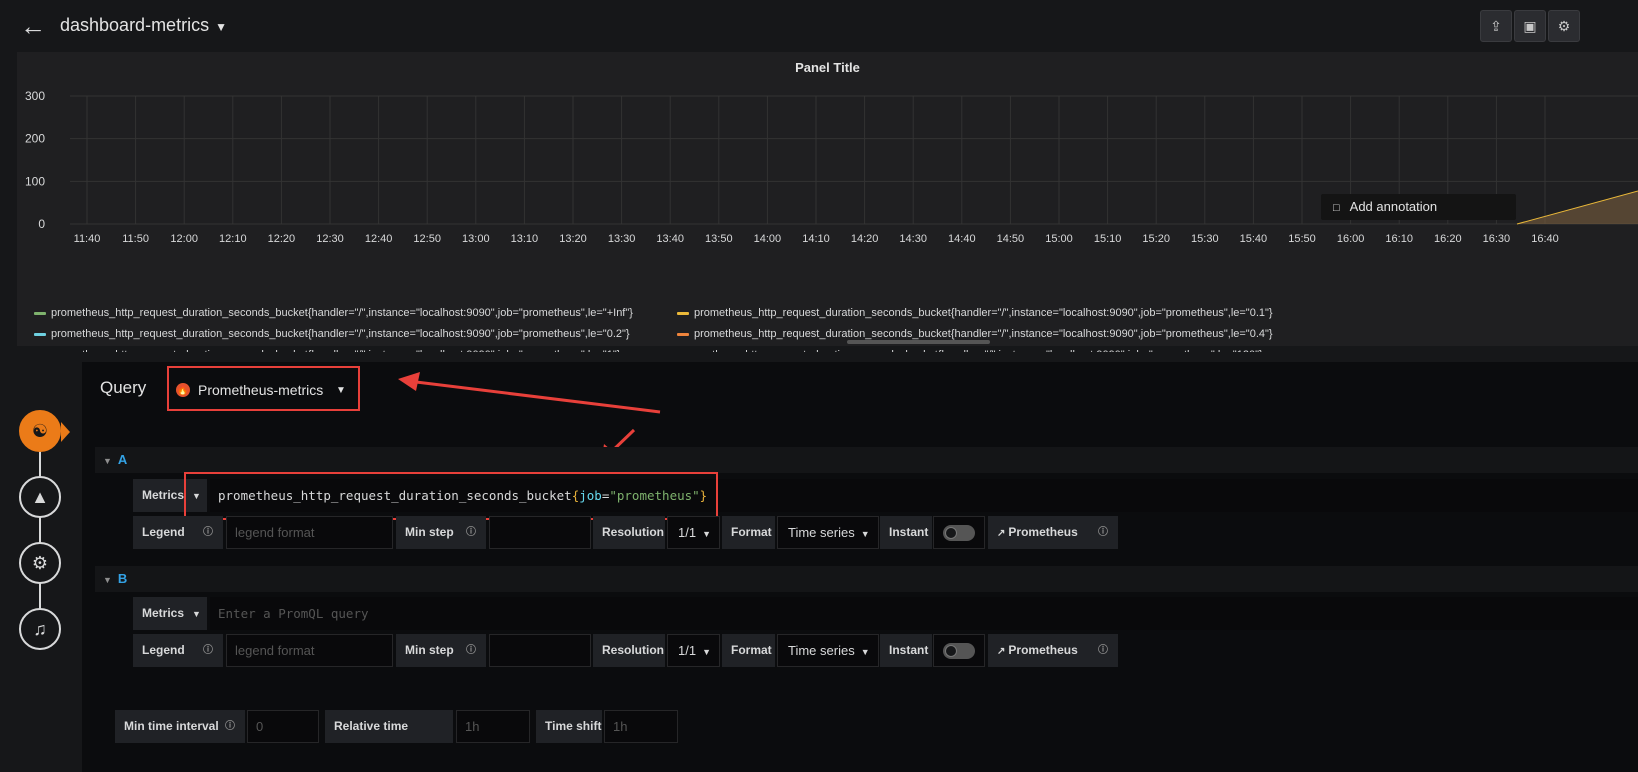  Describe the element at coordinates (493, 726) in the screenshot. I see `relative-time-input: 1h` at that location.